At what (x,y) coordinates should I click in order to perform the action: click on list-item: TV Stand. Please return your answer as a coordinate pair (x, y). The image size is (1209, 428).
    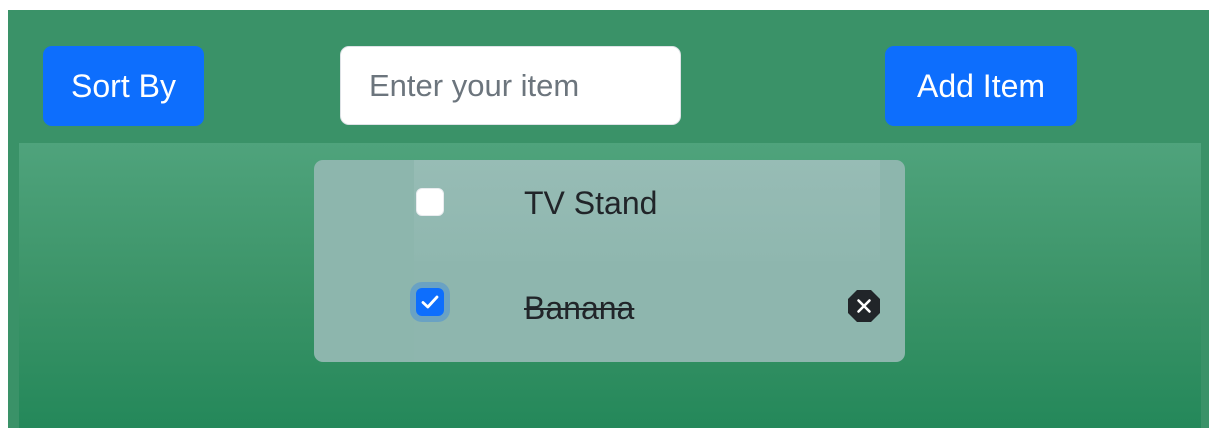
    Looking at the image, I should click on (647, 210).